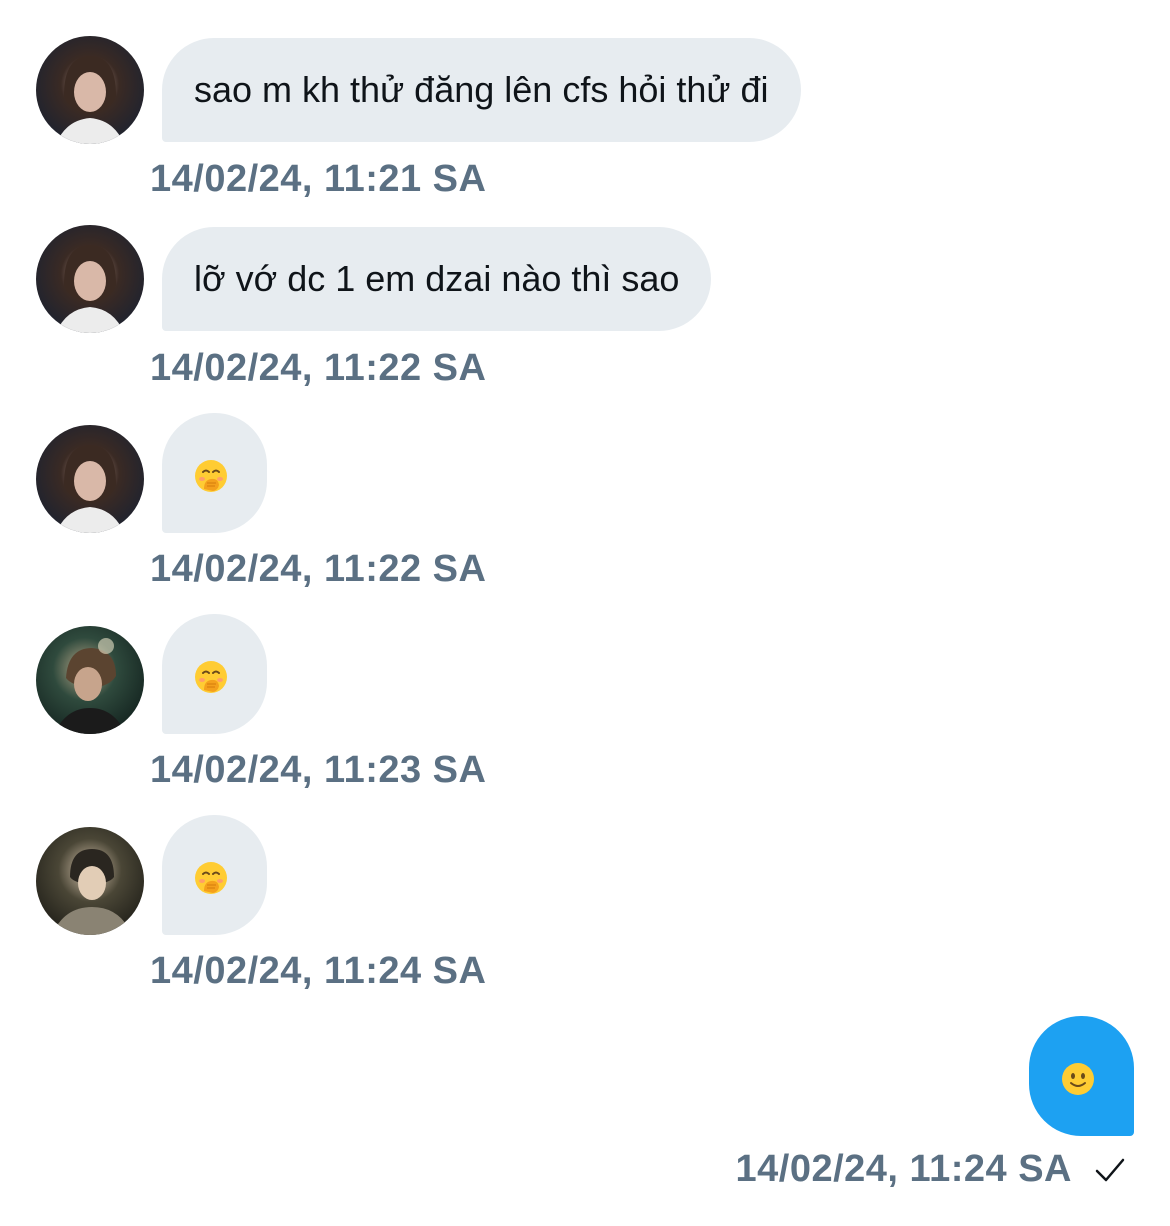  I want to click on outgoing-status-row: 14/02/24, 11:24 SA, so click(932, 1169).